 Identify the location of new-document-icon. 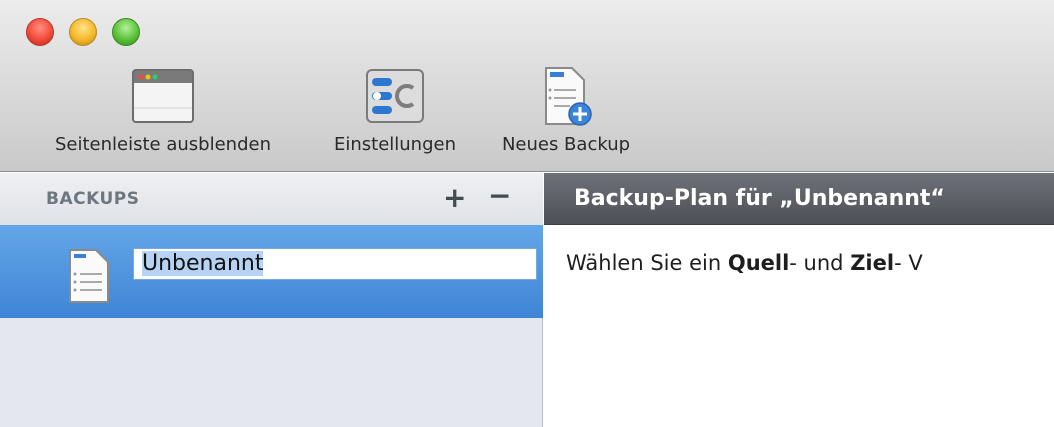
(566, 100).